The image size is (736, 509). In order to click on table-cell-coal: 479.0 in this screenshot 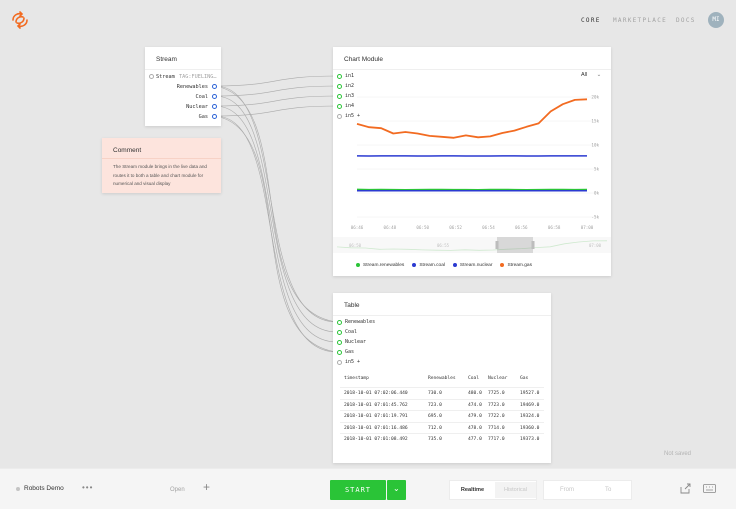, I will do `click(475, 416)`.